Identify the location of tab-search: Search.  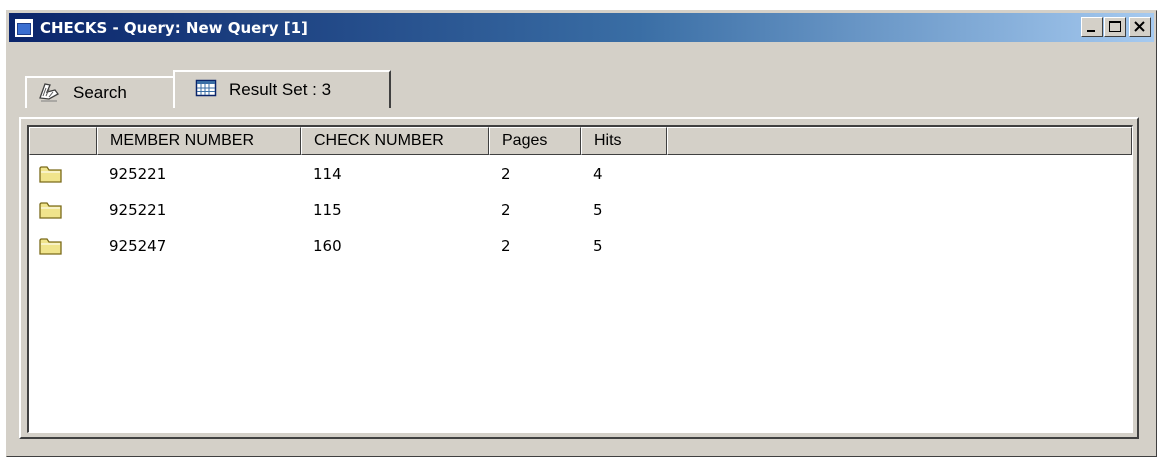
(100, 92).